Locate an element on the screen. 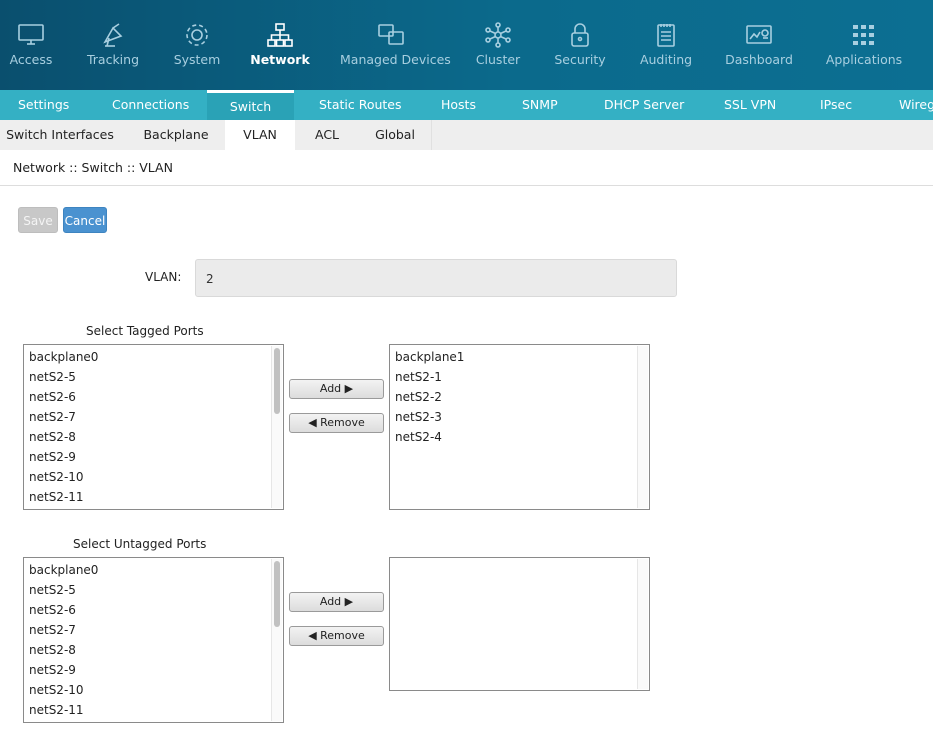 The image size is (933, 729). nav-managed-devices: Managed Devices is located at coordinates (395, 45).